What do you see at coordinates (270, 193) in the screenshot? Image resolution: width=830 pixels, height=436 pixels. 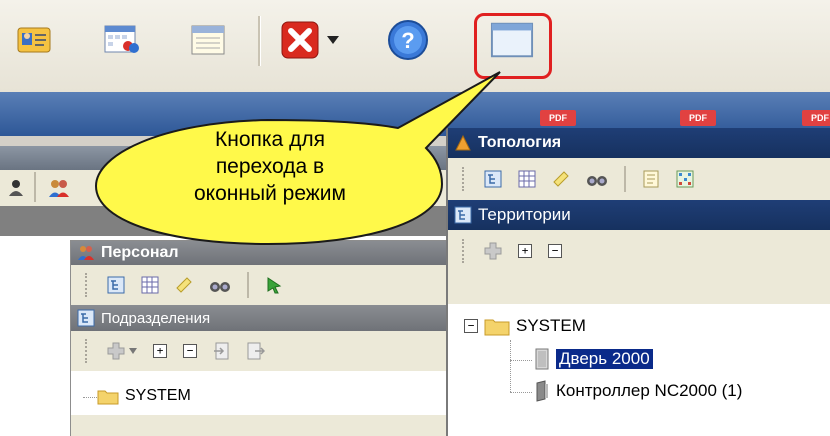 I see `callout-line: оконный режим` at bounding box center [270, 193].